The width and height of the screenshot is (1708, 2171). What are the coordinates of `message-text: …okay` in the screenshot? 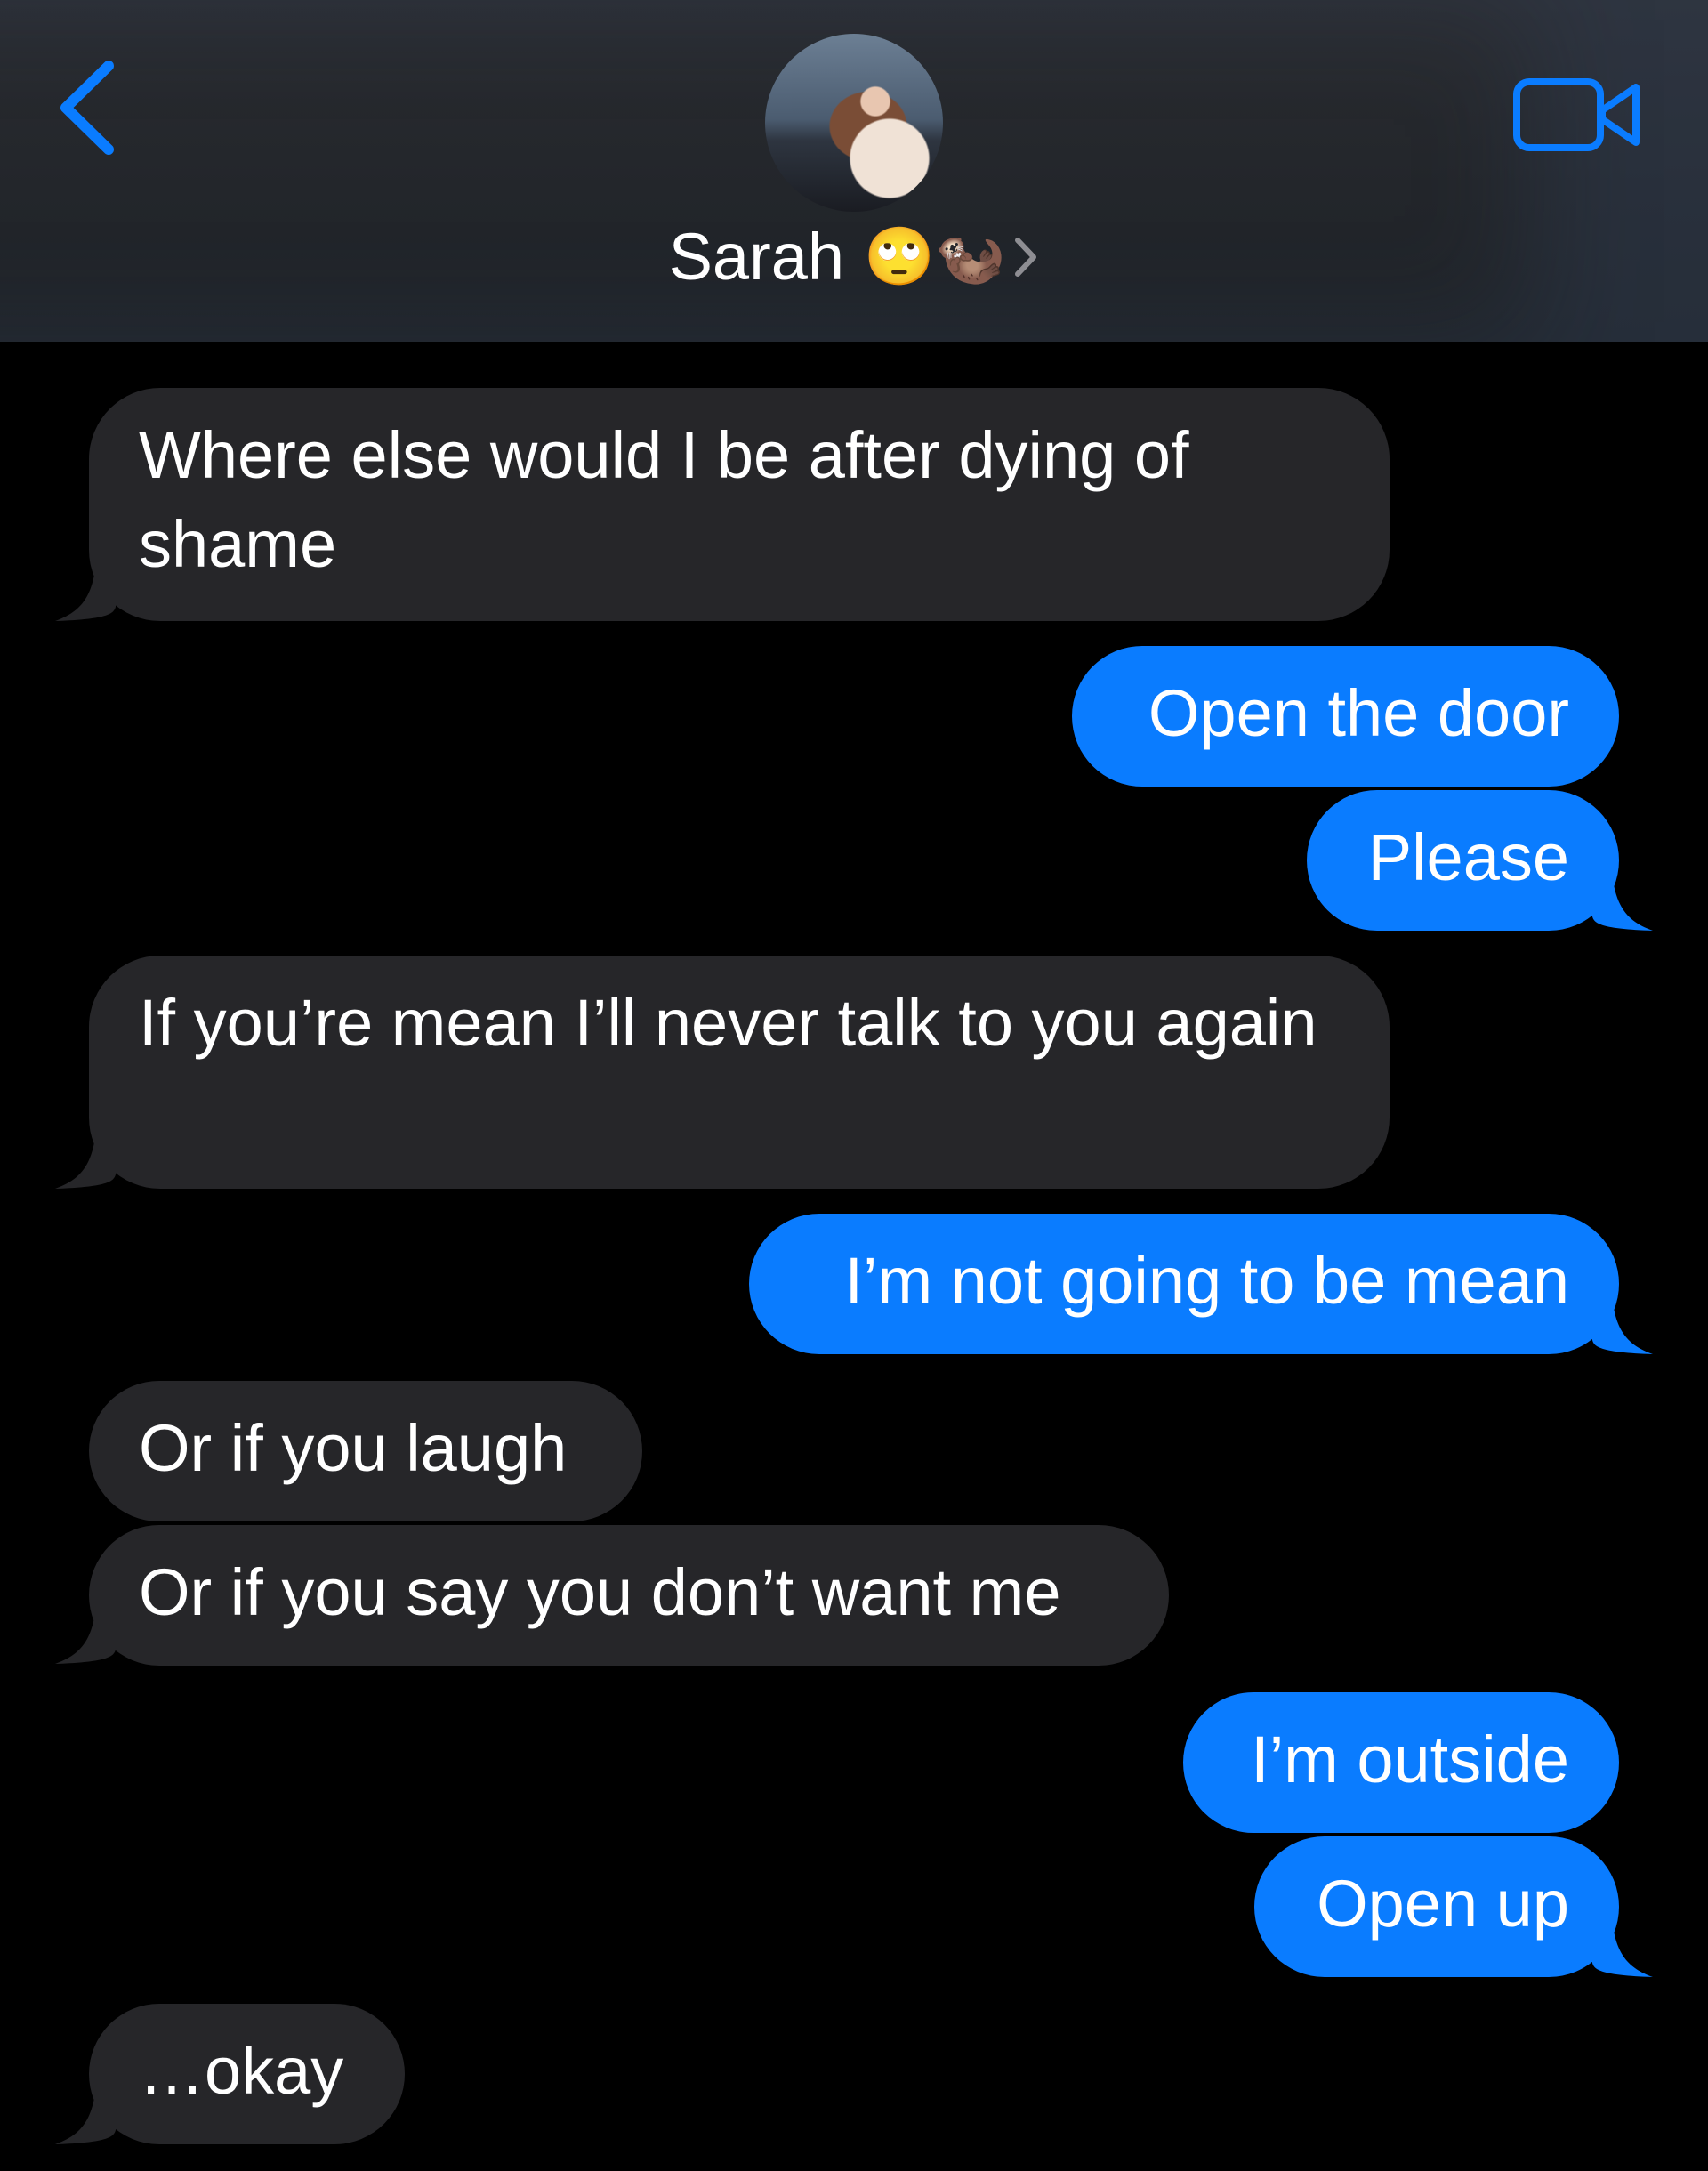 It's located at (241, 2071).